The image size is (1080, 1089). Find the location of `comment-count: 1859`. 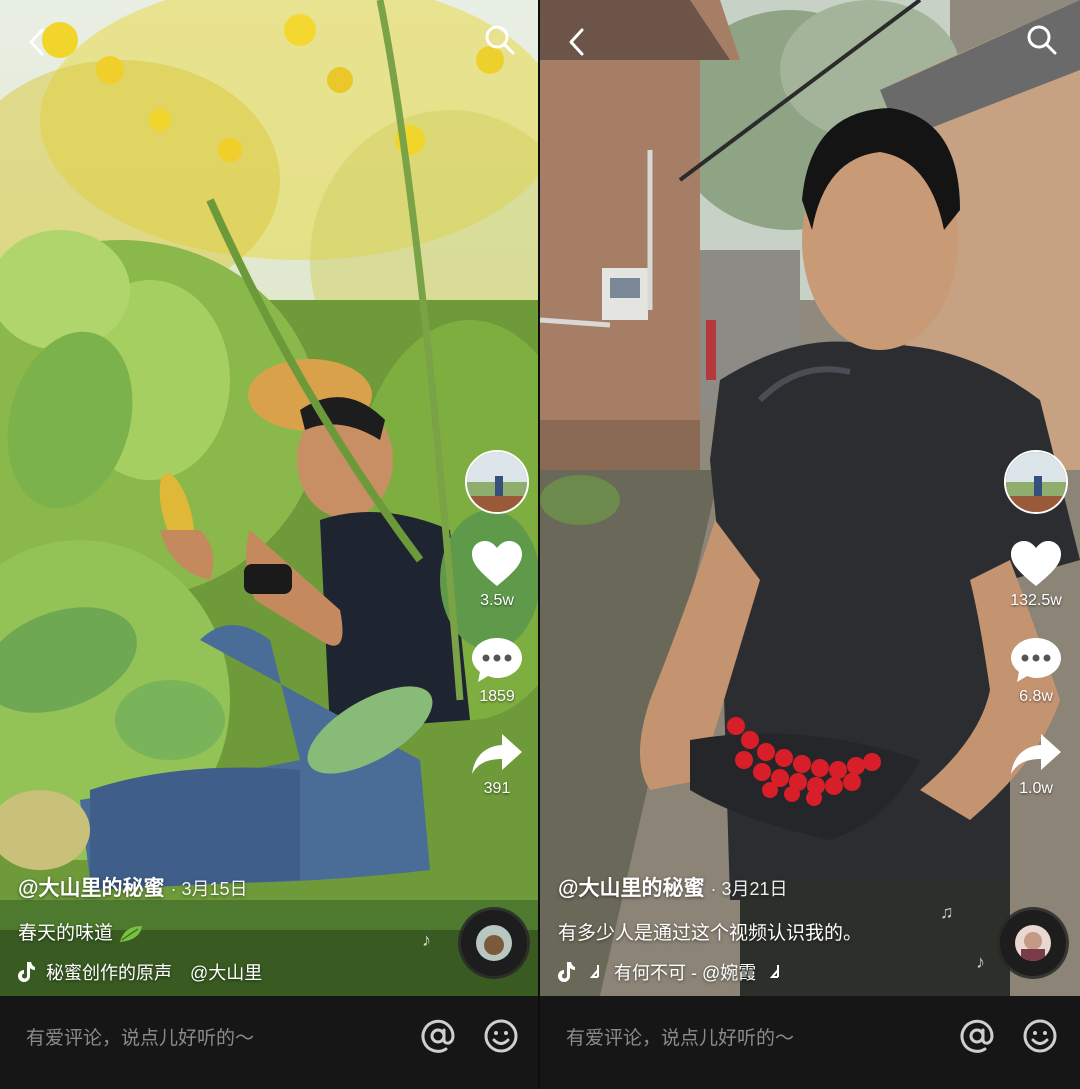

comment-count: 1859 is located at coordinates (497, 696).